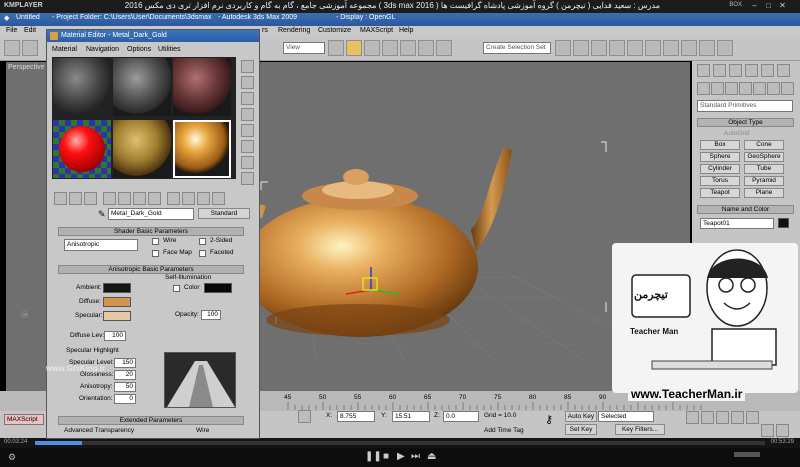 The width and height of the screenshot is (800, 467). What do you see at coordinates (202, 241) in the screenshot?
I see `two-sided-checkbox` at bounding box center [202, 241].